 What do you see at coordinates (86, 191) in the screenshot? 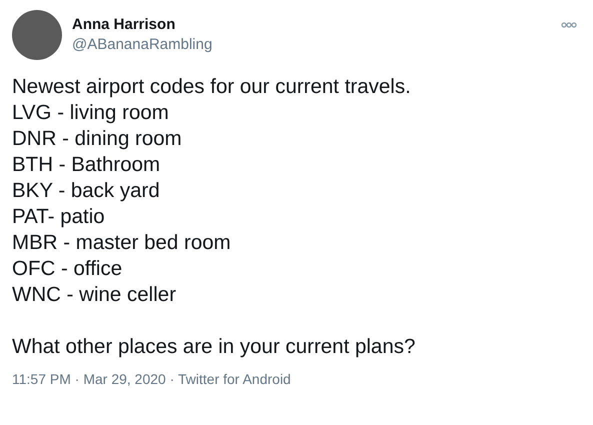
I see `tweet-text-line: BKY - back yard` at bounding box center [86, 191].